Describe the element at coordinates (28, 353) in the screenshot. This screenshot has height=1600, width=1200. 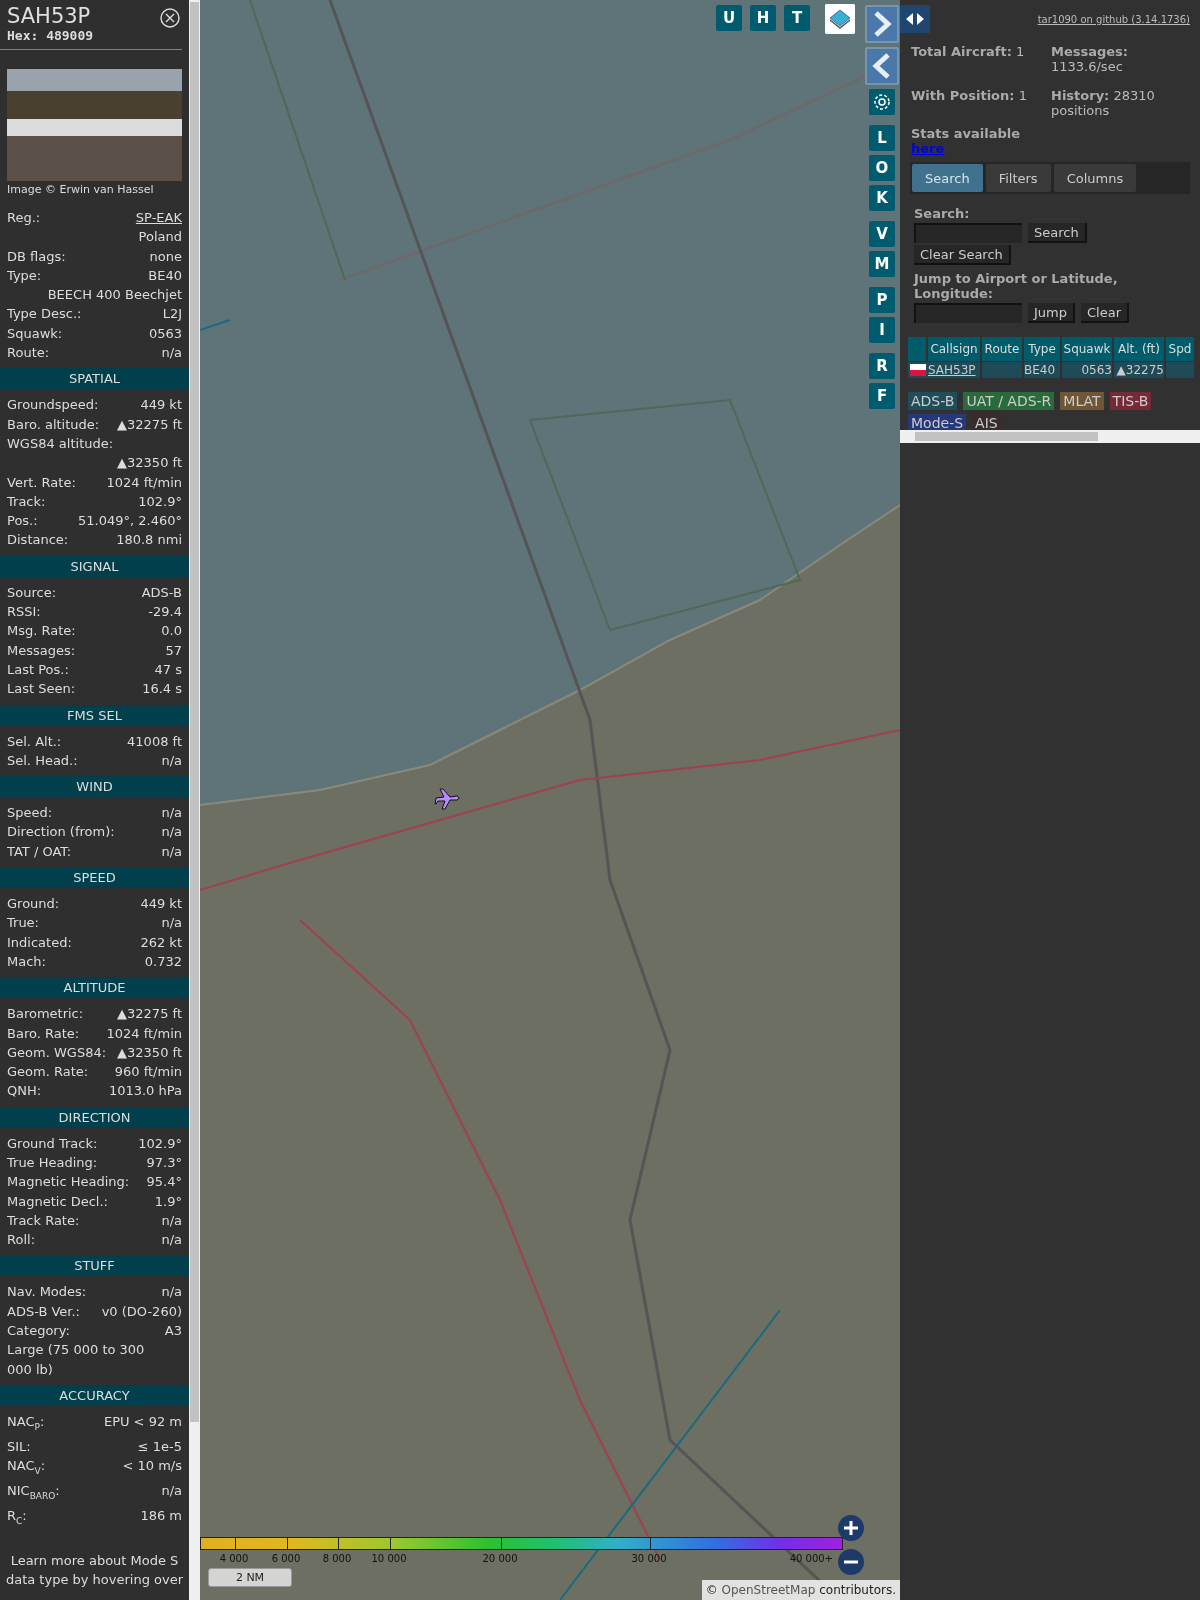
I see `field-label: Route:` at that location.